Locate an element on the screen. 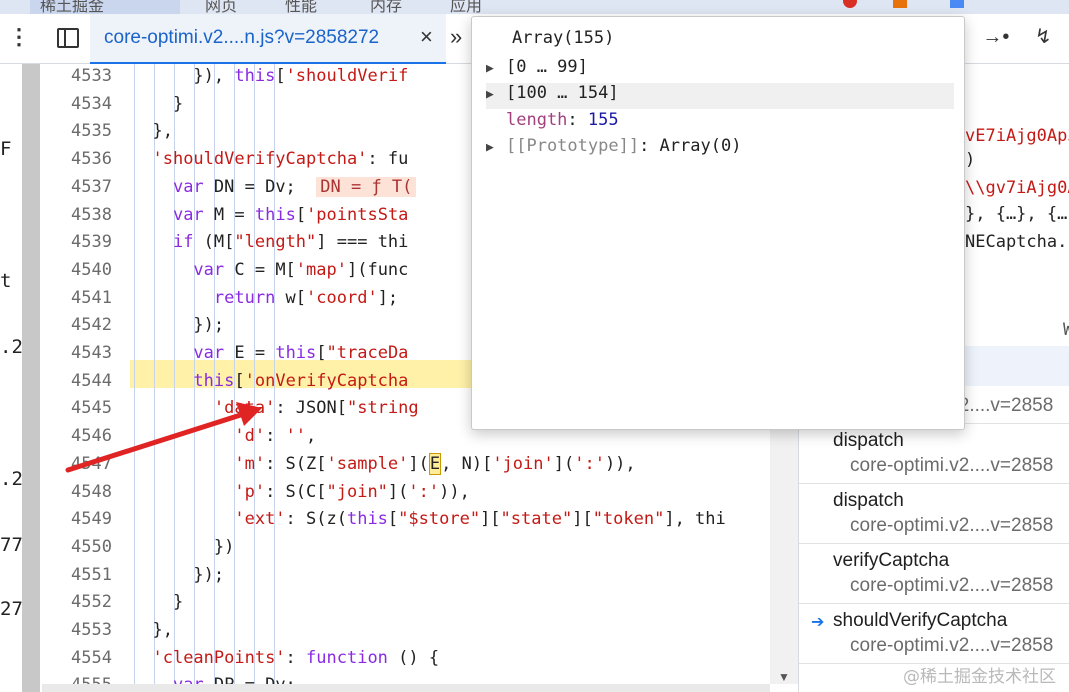 The image size is (1069, 692). line-number: 4552 is located at coordinates (77, 602).